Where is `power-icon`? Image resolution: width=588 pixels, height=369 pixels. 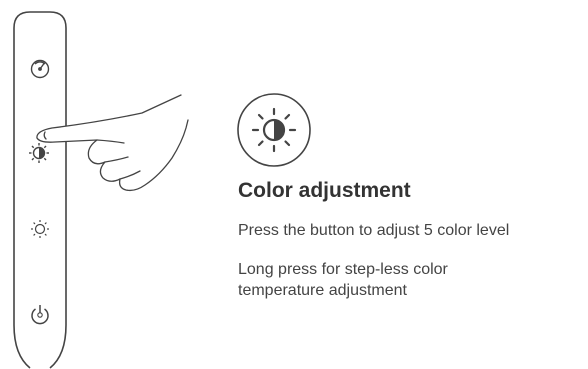 power-icon is located at coordinates (40, 315).